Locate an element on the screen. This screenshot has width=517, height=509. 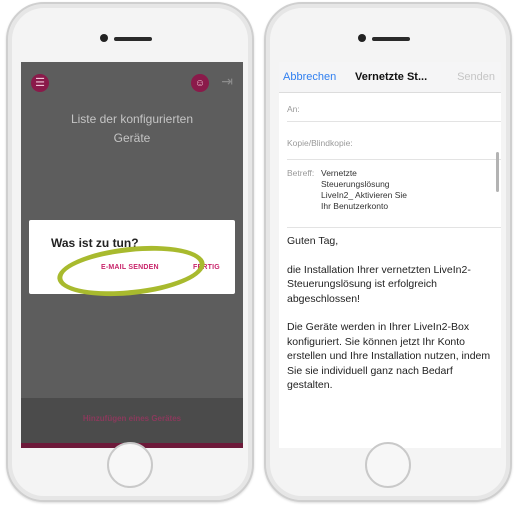
add-device-bar: Hinzufügen eines Gerätes is located at coordinates (132, 423).